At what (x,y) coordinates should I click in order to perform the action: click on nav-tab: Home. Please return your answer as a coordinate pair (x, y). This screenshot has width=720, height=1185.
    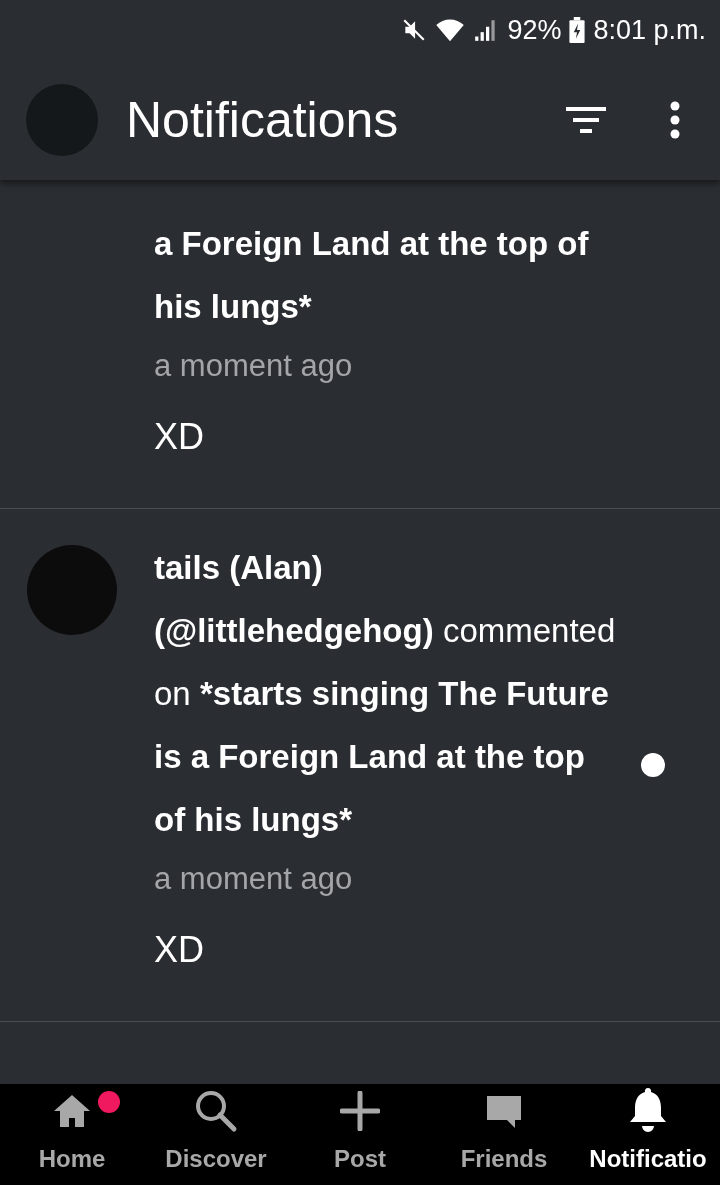
    Looking at the image, I should click on (72, 1134).